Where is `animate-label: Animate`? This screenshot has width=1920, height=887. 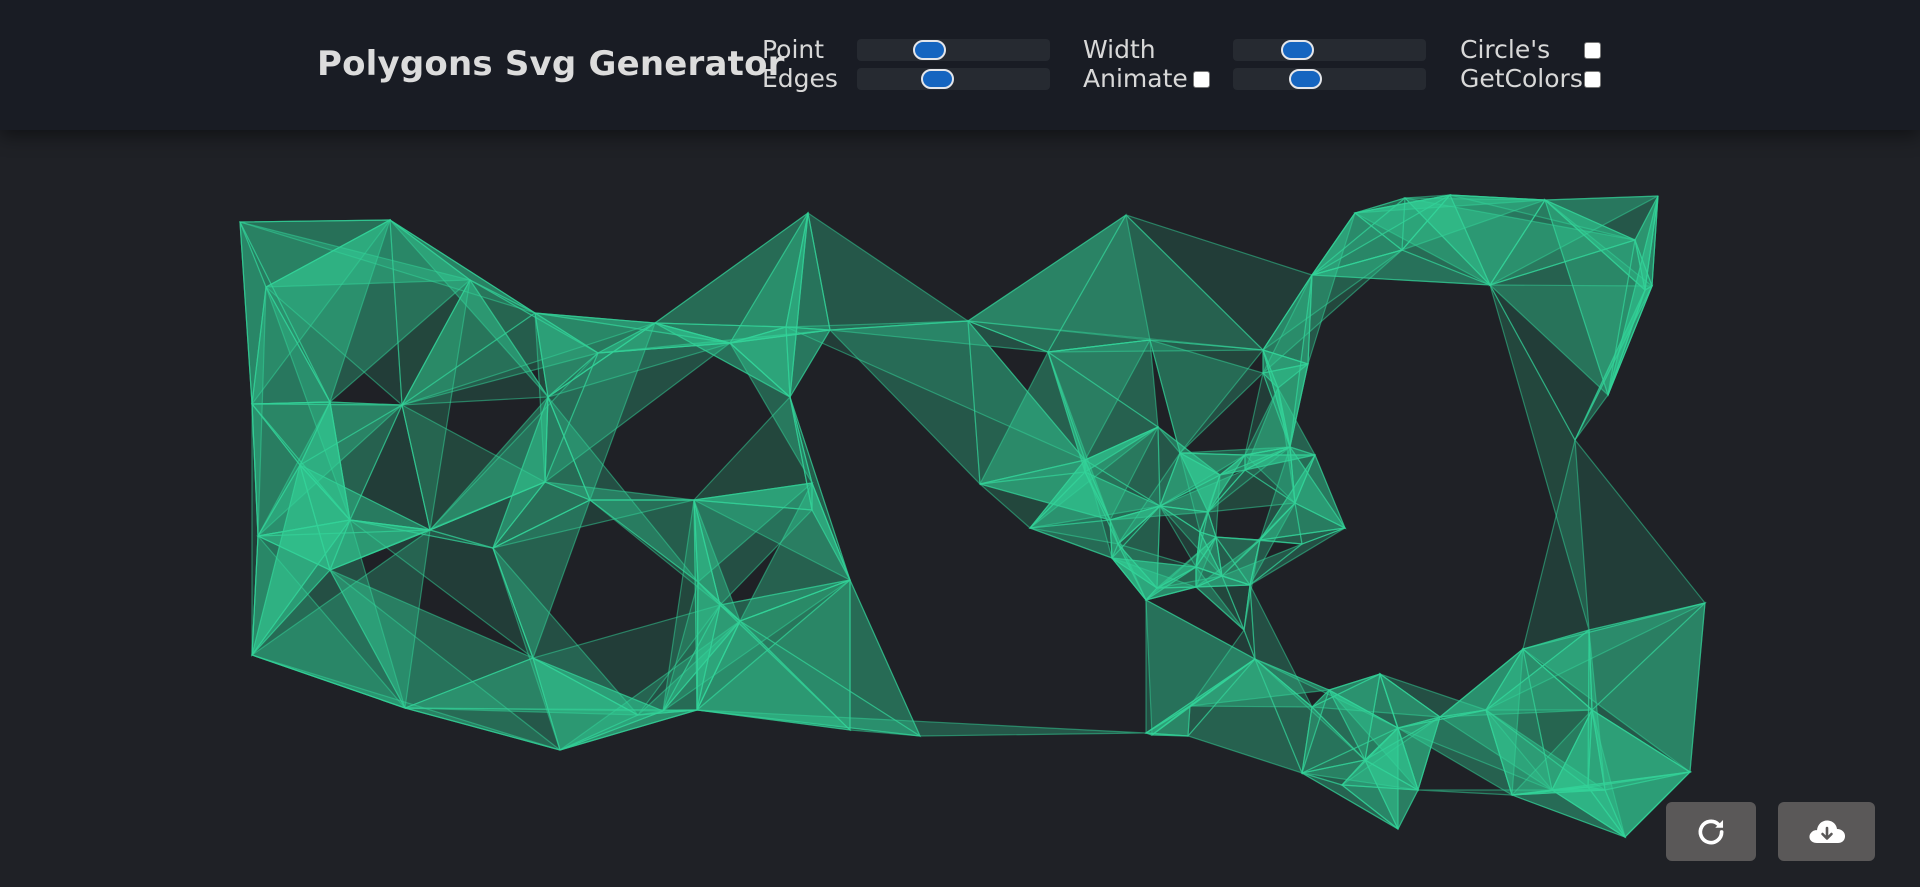 animate-label: Animate is located at coordinates (1135, 78).